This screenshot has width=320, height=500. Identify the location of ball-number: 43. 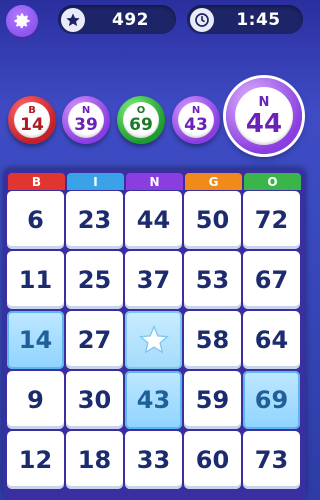
(196, 125).